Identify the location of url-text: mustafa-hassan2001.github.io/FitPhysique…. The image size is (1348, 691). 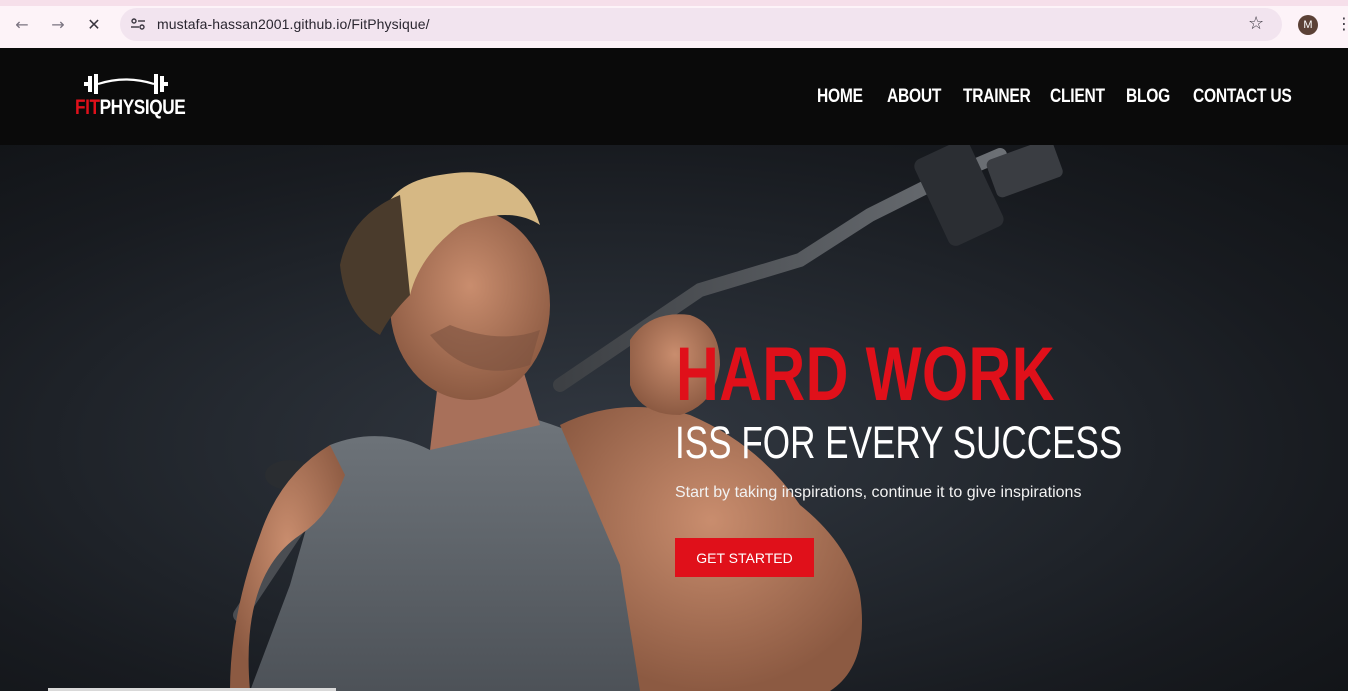
(293, 24).